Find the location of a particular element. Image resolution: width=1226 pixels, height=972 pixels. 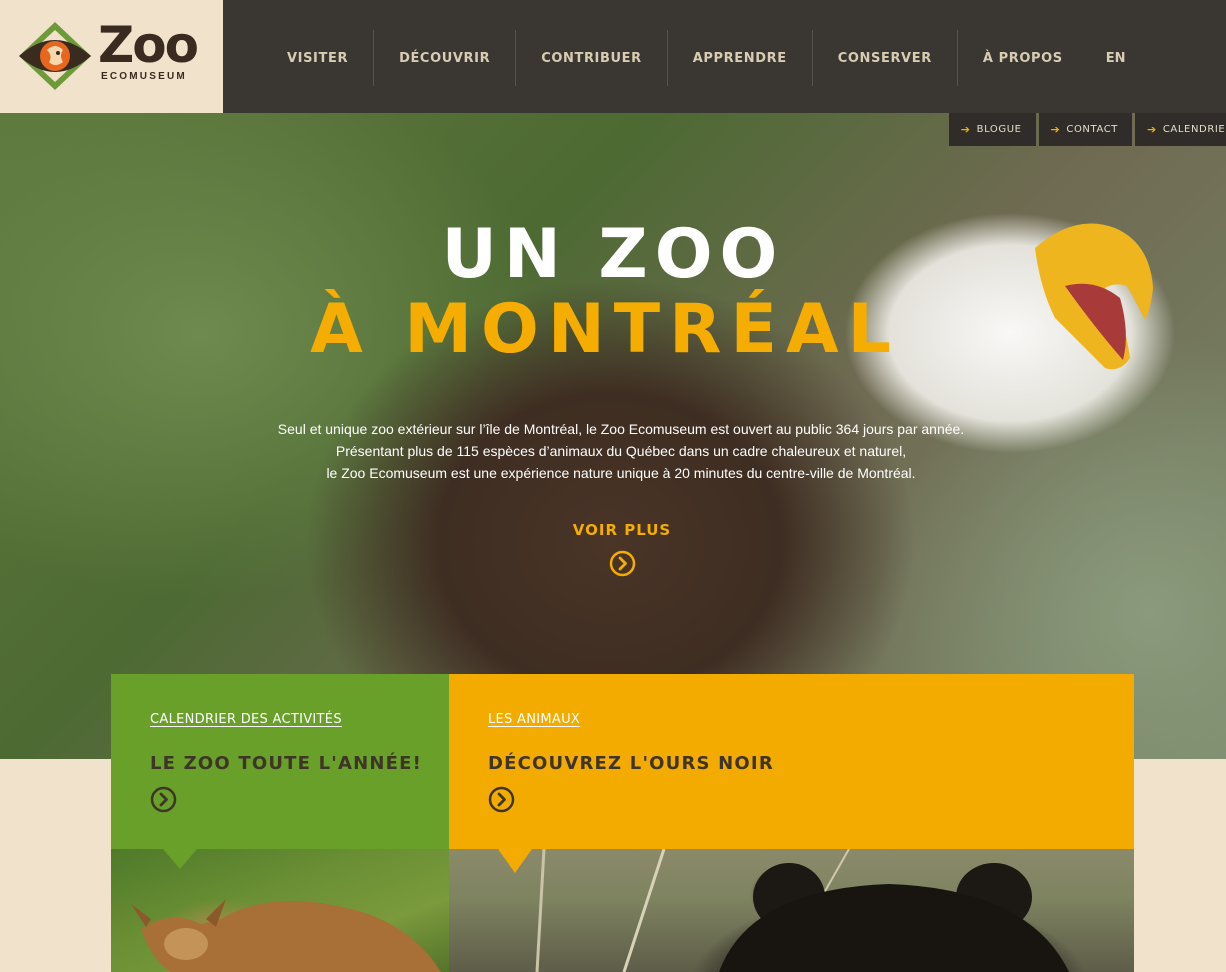

hero-title-line2: À MONTRÉAL is located at coordinates (605, 329).